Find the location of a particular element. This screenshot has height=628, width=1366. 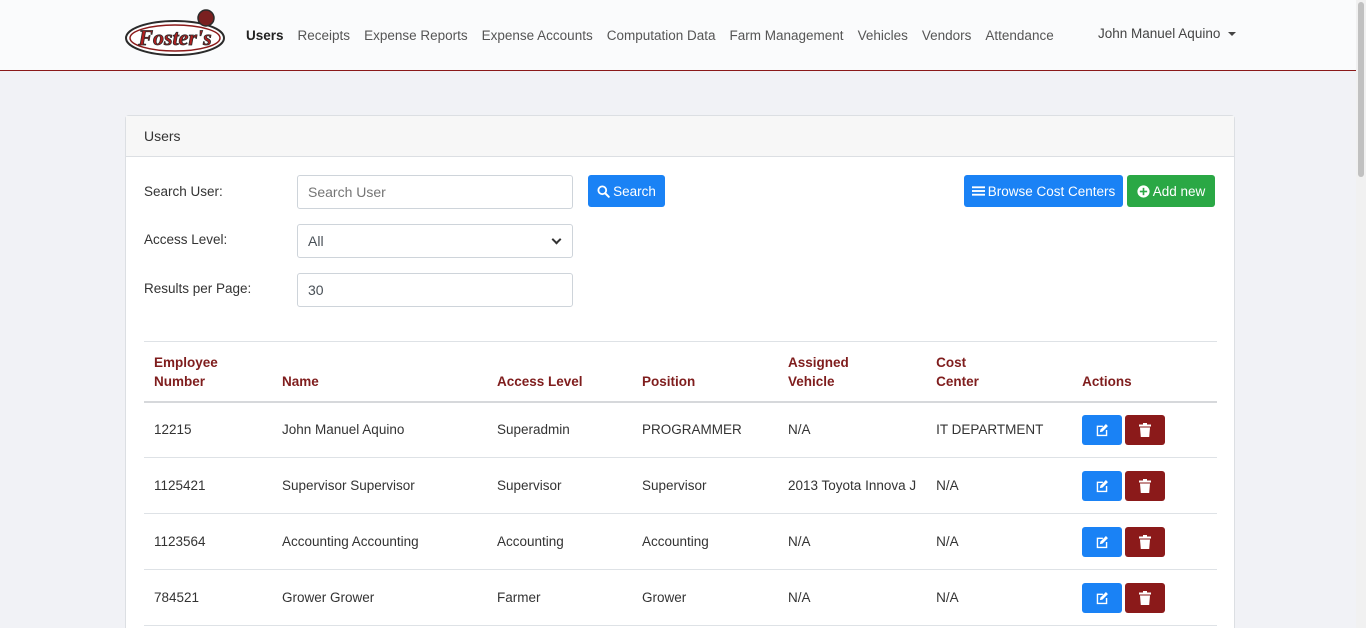

cell-name: Accounting Accounting is located at coordinates (379, 541).